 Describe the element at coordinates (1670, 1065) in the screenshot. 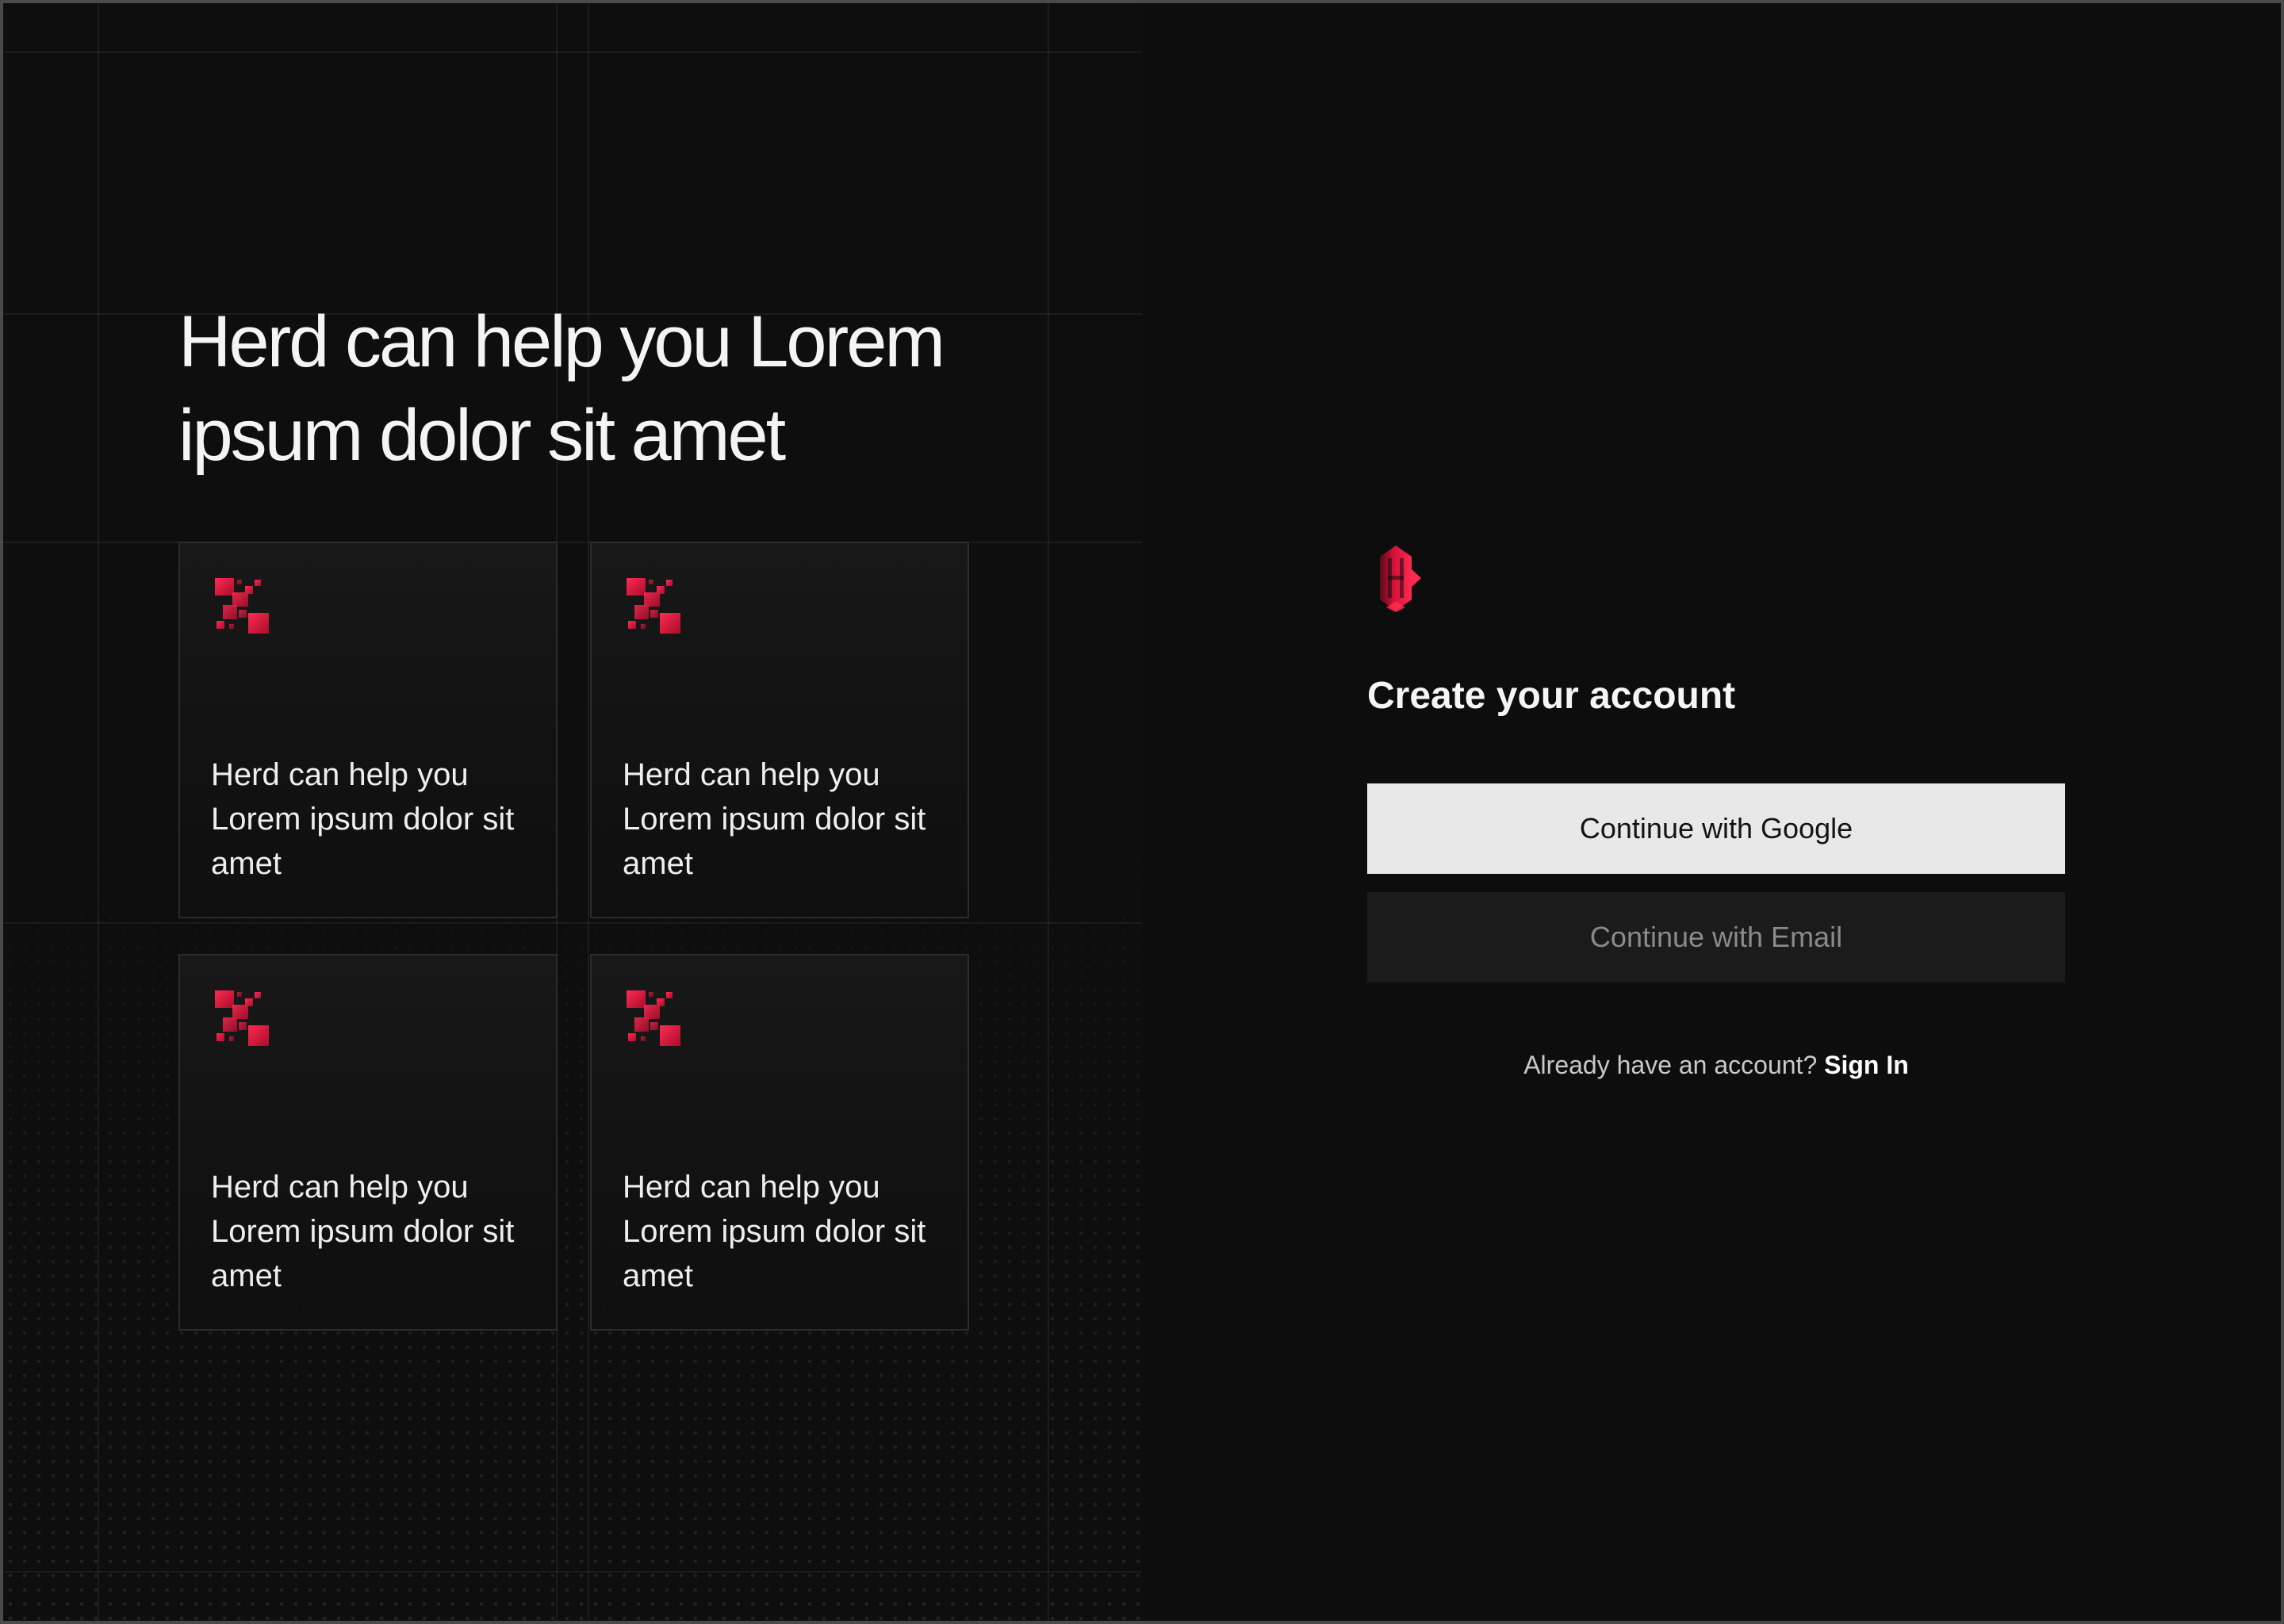

I see `signin-prompt-text: Already have an account?` at that location.